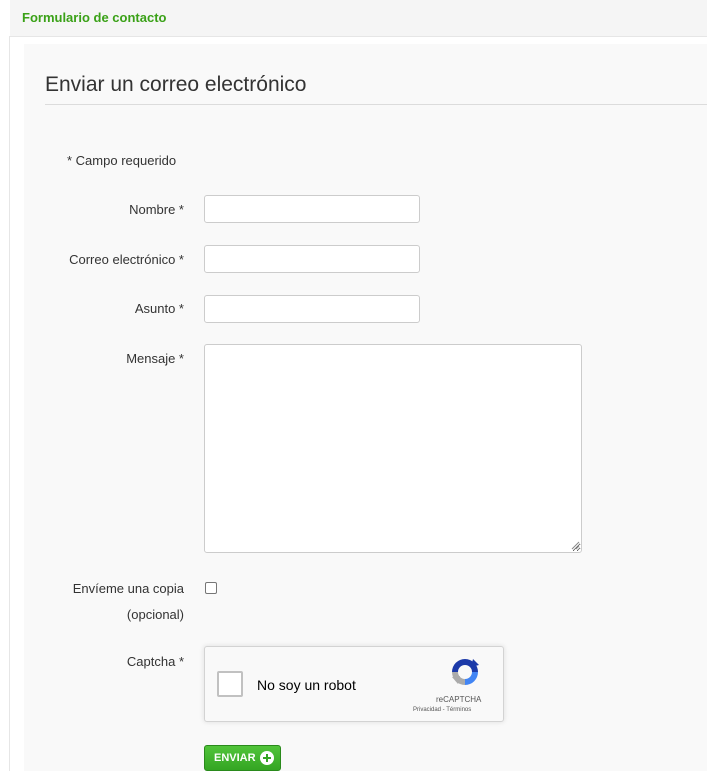  What do you see at coordinates (128, 588) in the screenshot?
I see `send-copy-label: Envíeme una copia` at bounding box center [128, 588].